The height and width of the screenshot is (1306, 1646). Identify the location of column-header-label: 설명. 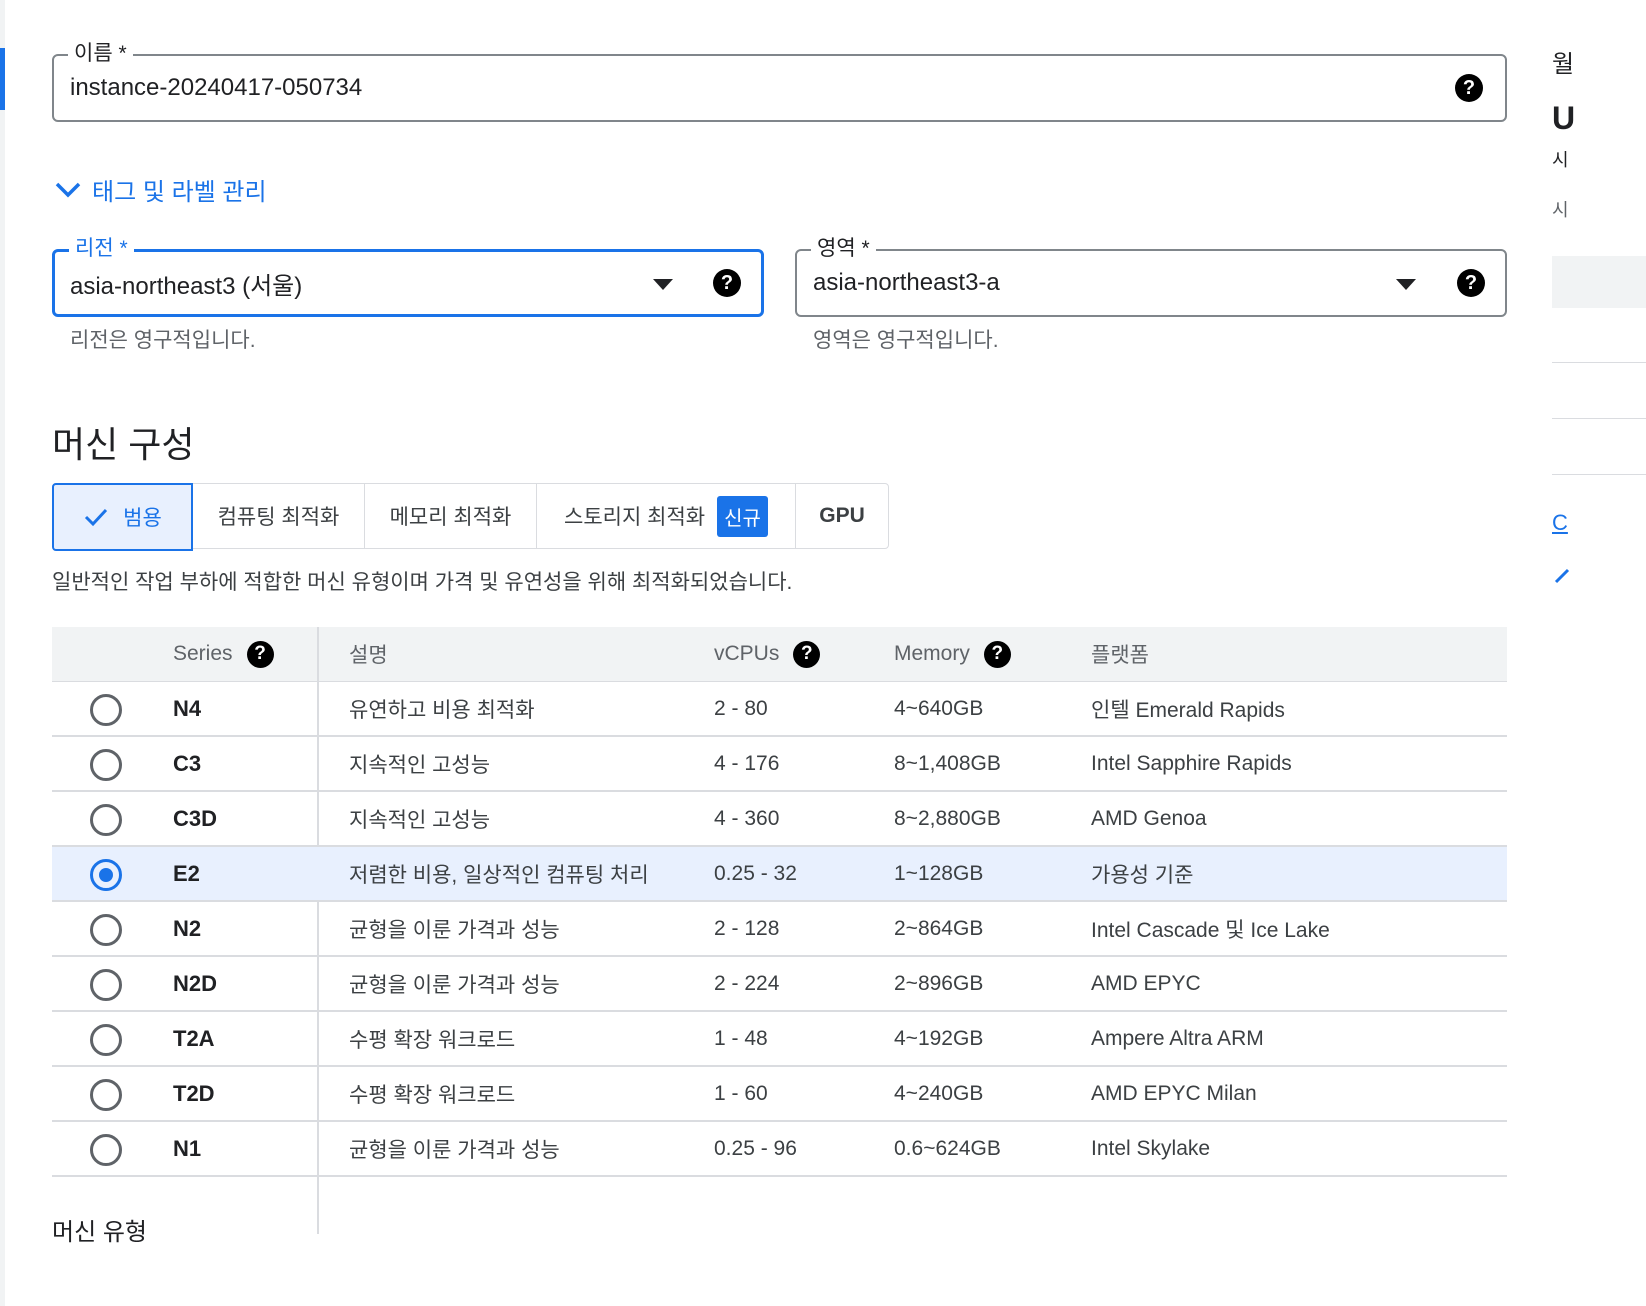
(368, 655).